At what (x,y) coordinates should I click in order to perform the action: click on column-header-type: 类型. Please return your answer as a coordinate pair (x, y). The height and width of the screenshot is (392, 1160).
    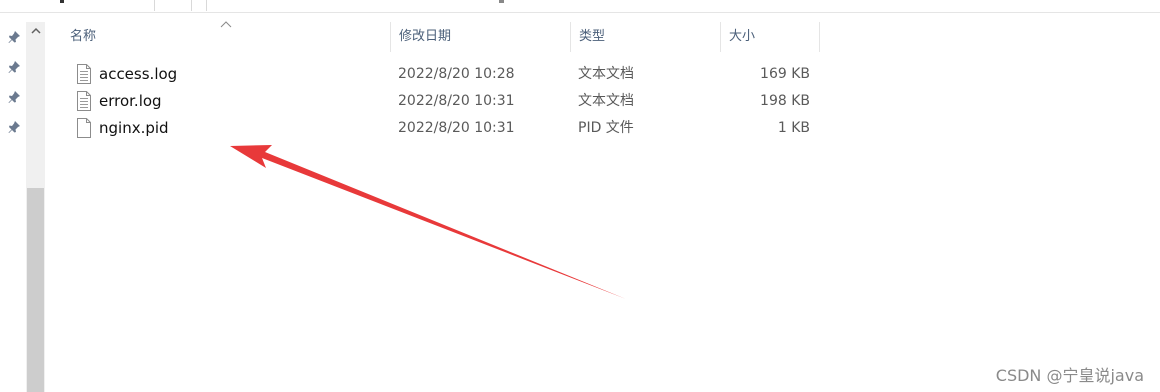
    Looking at the image, I should click on (645, 37).